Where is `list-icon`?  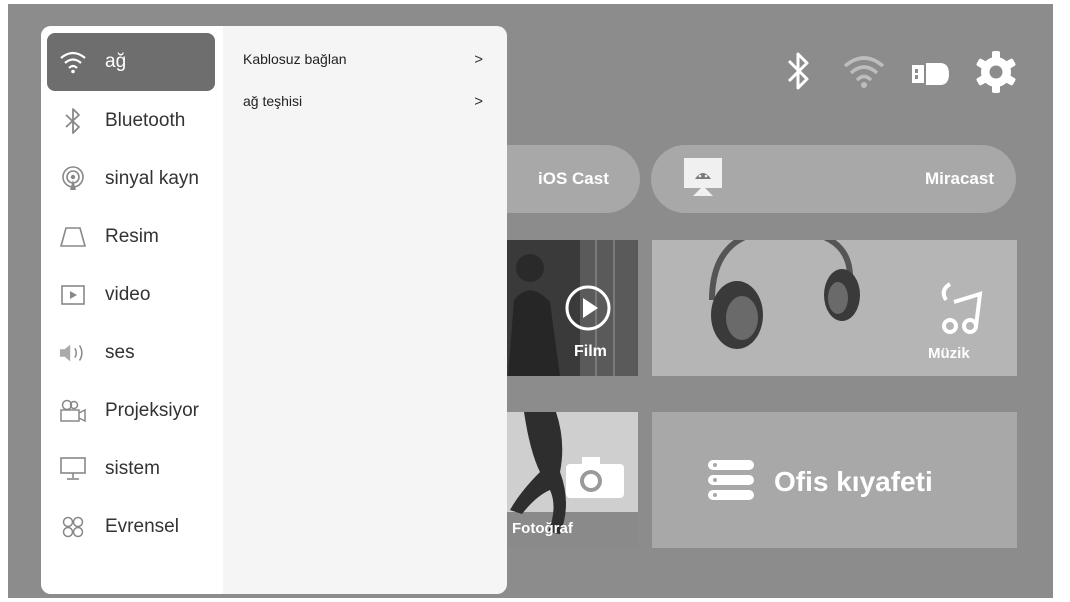 list-icon is located at coordinates (731, 482).